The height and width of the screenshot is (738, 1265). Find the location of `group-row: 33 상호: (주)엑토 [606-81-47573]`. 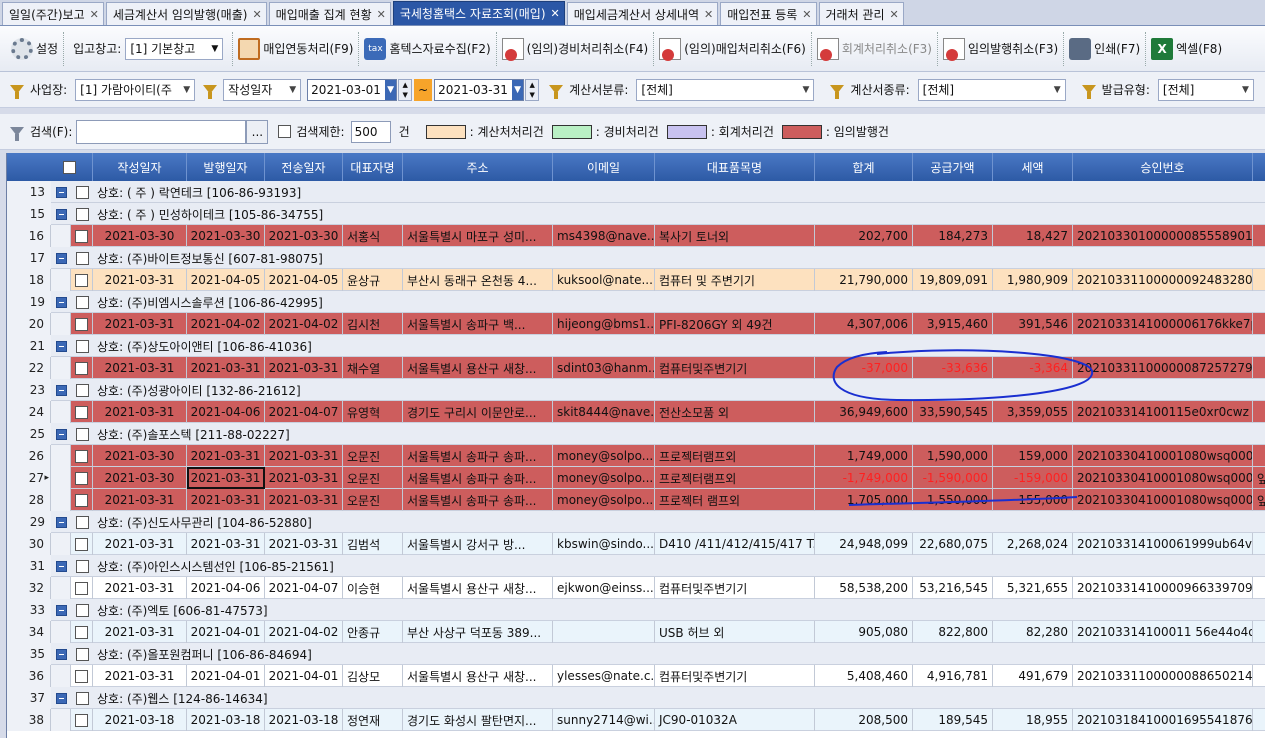

group-row: 33 상호: (주)엑토 [606-81-47573] is located at coordinates (636, 610).